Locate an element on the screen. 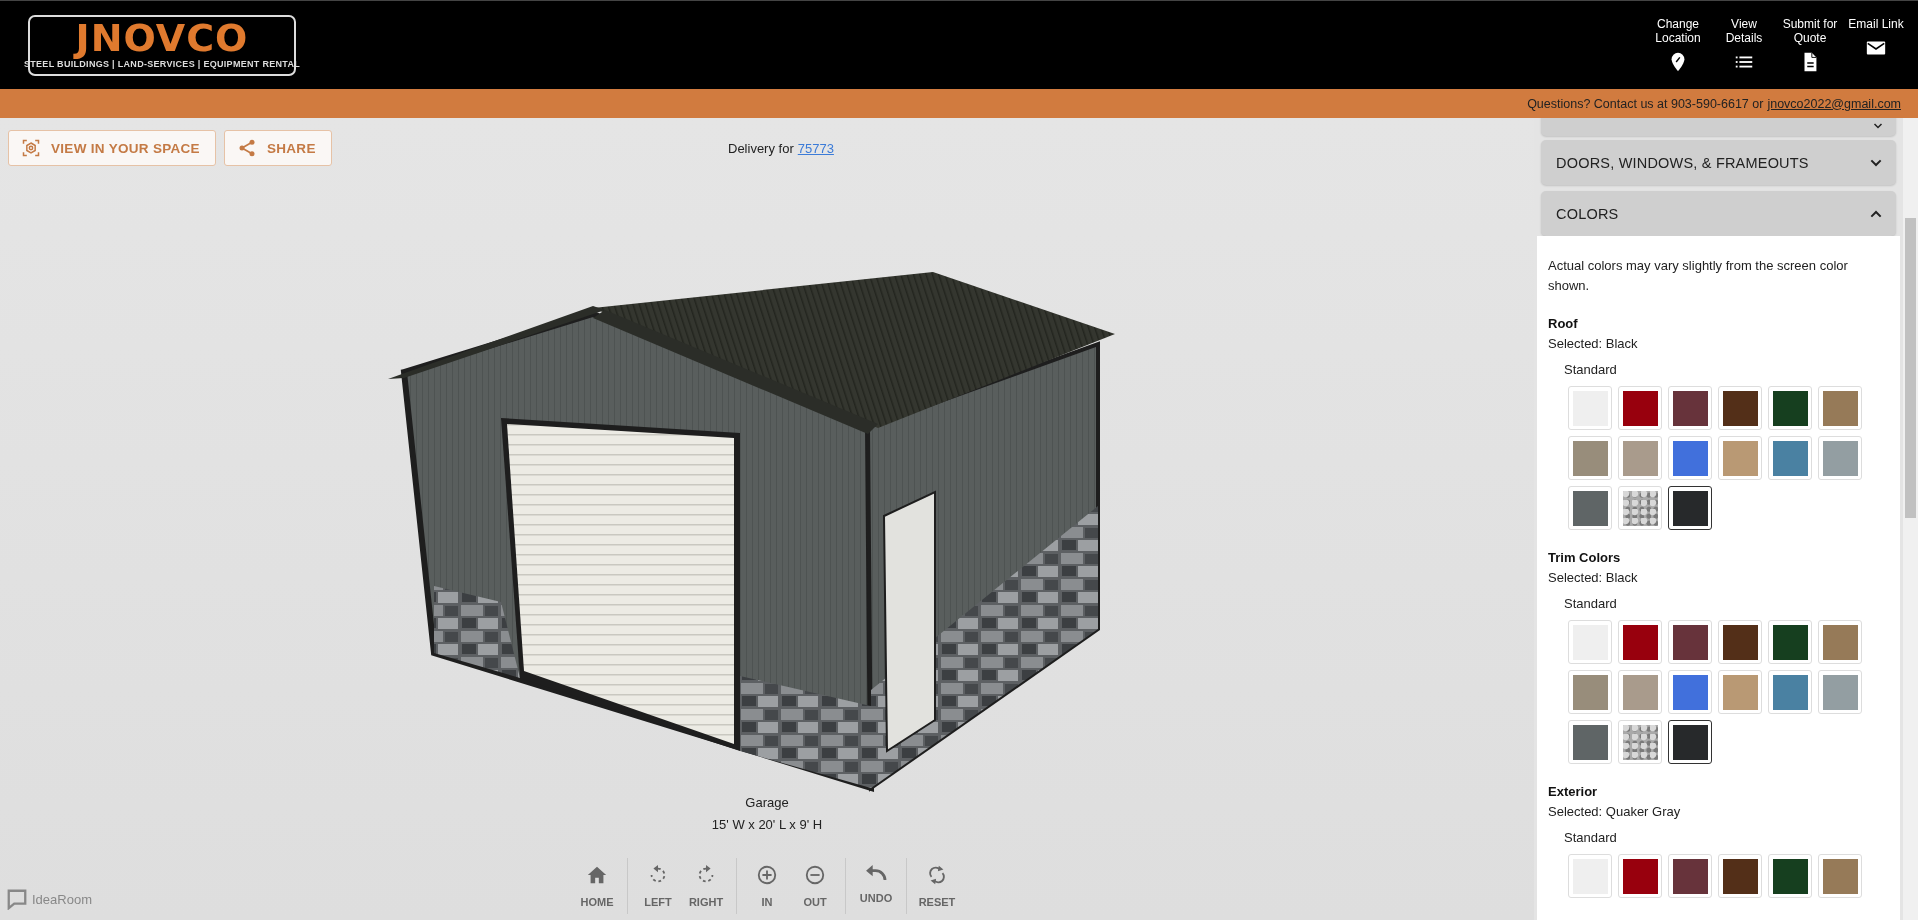 The height and width of the screenshot is (920, 1918). viewer-control-button: RIGHT is located at coordinates (706, 886).